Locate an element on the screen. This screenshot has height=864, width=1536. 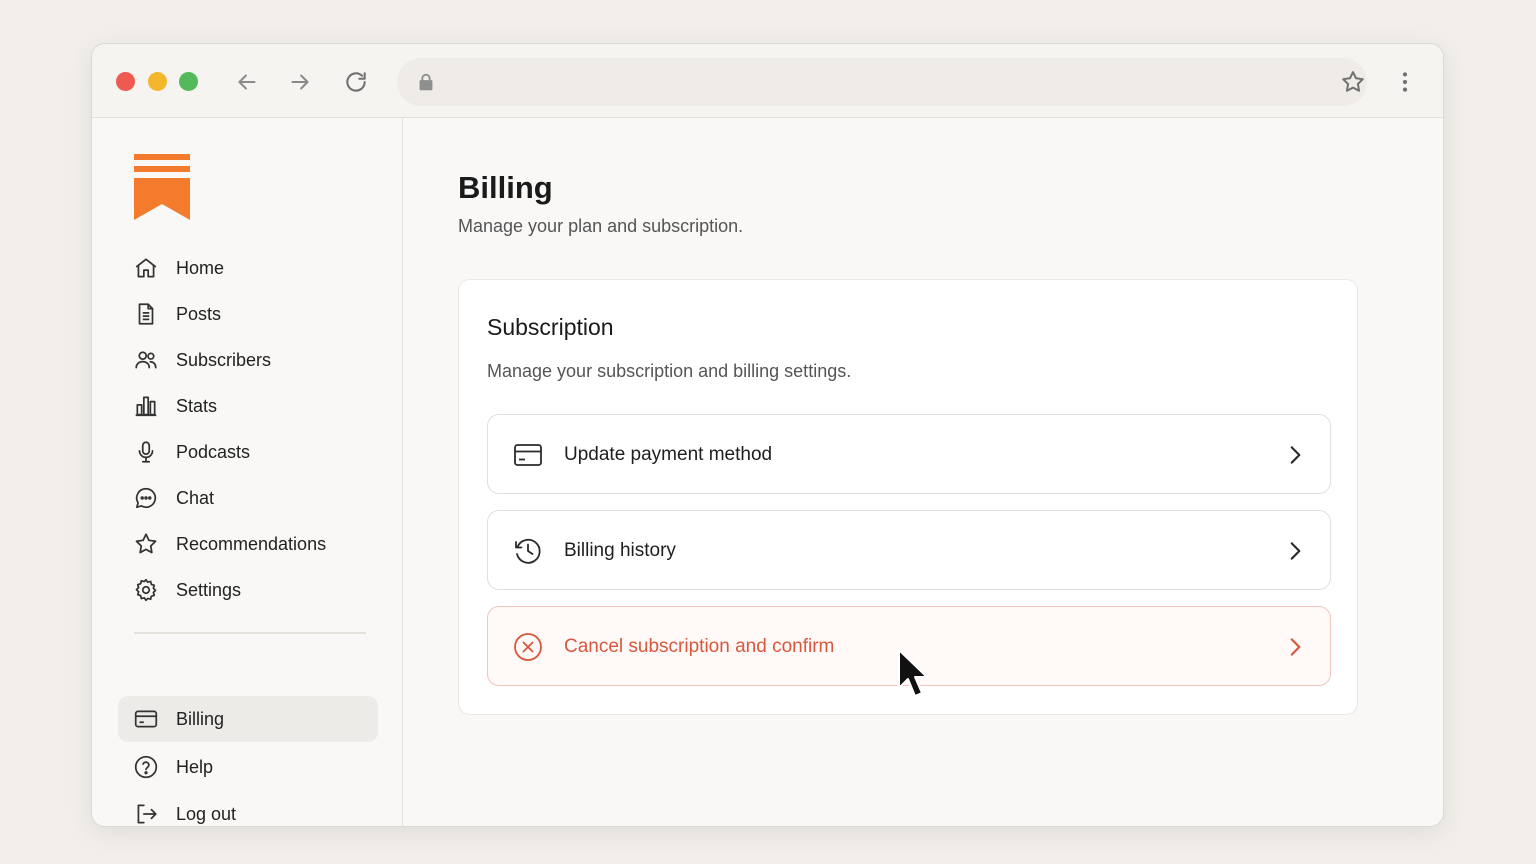
sidebar-item-podcasts: Podcasts is located at coordinates (248, 452).